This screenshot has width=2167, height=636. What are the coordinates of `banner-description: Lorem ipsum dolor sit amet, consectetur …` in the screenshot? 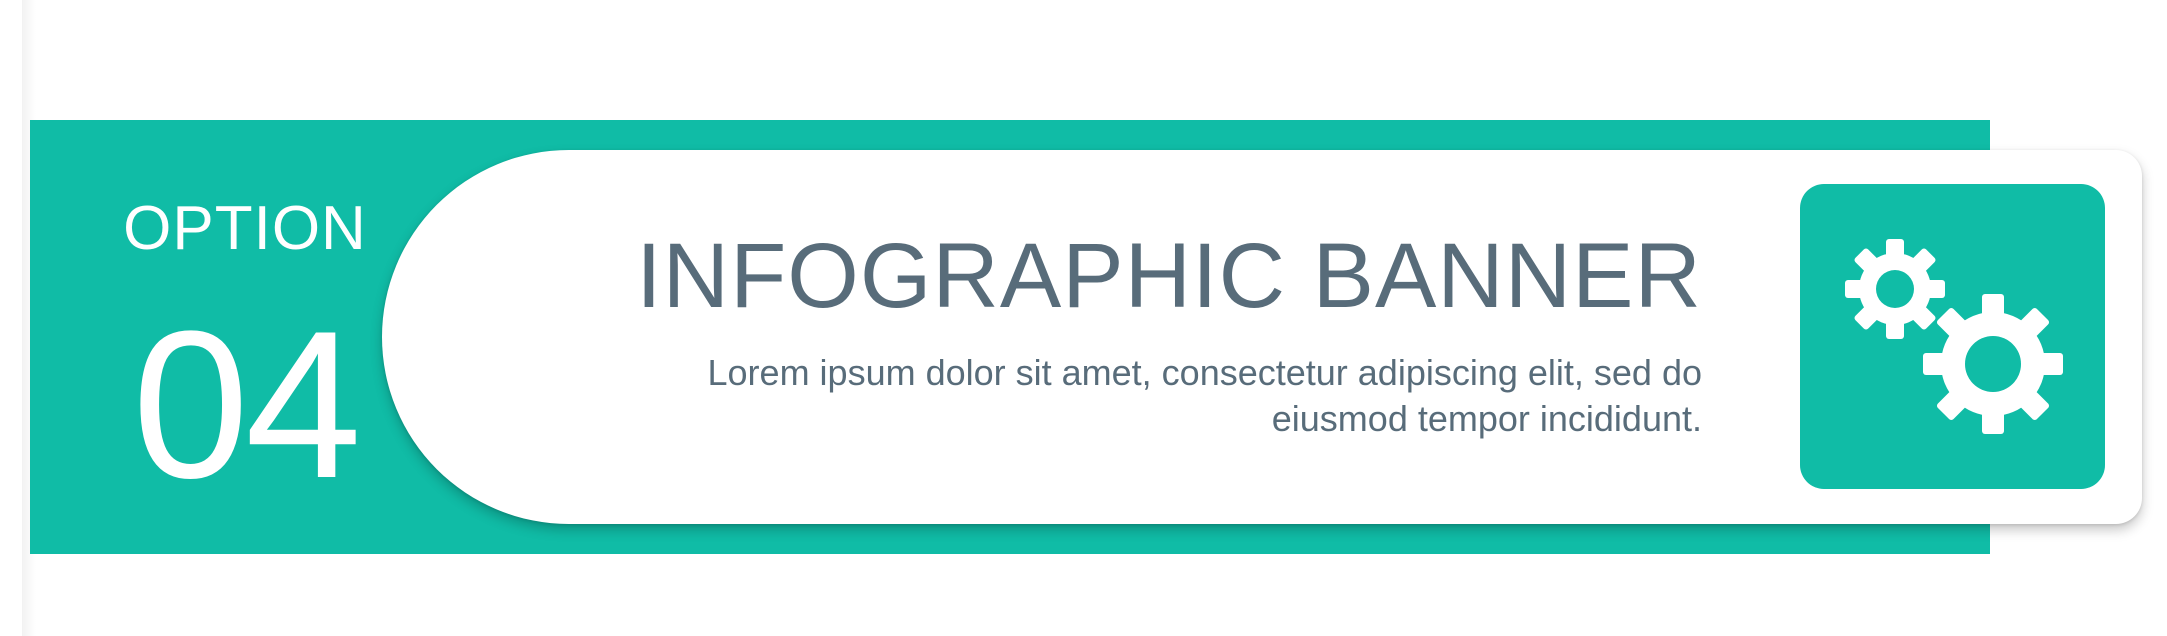 It's located at (1204, 395).